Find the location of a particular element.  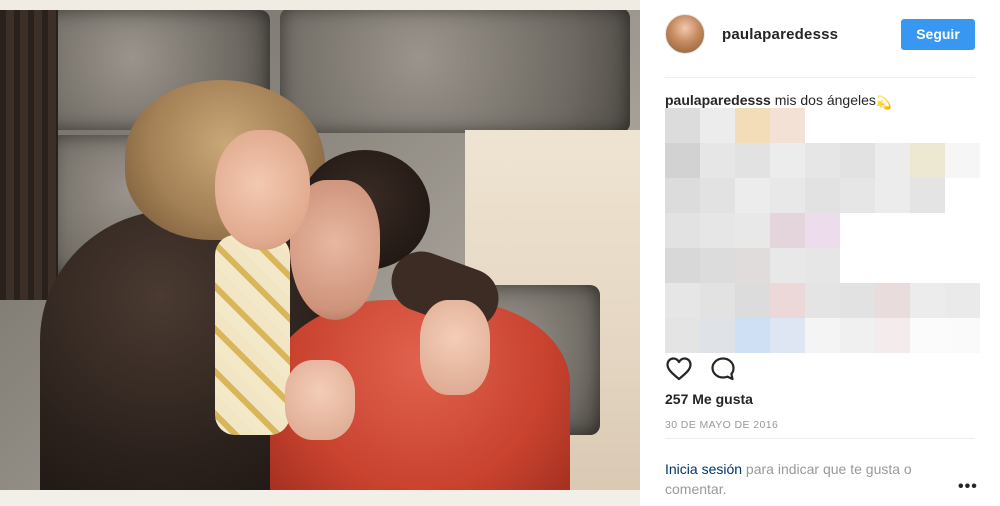

photo-window-bars is located at coordinates (29, 150).